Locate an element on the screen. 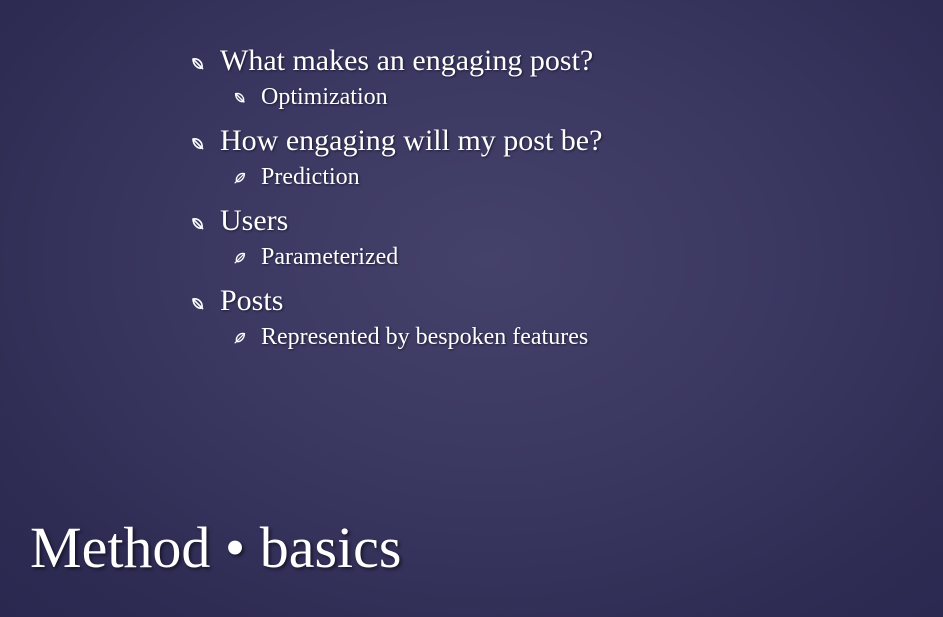 The height and width of the screenshot is (617, 943). bullet-item: Posts is located at coordinates (540, 300).